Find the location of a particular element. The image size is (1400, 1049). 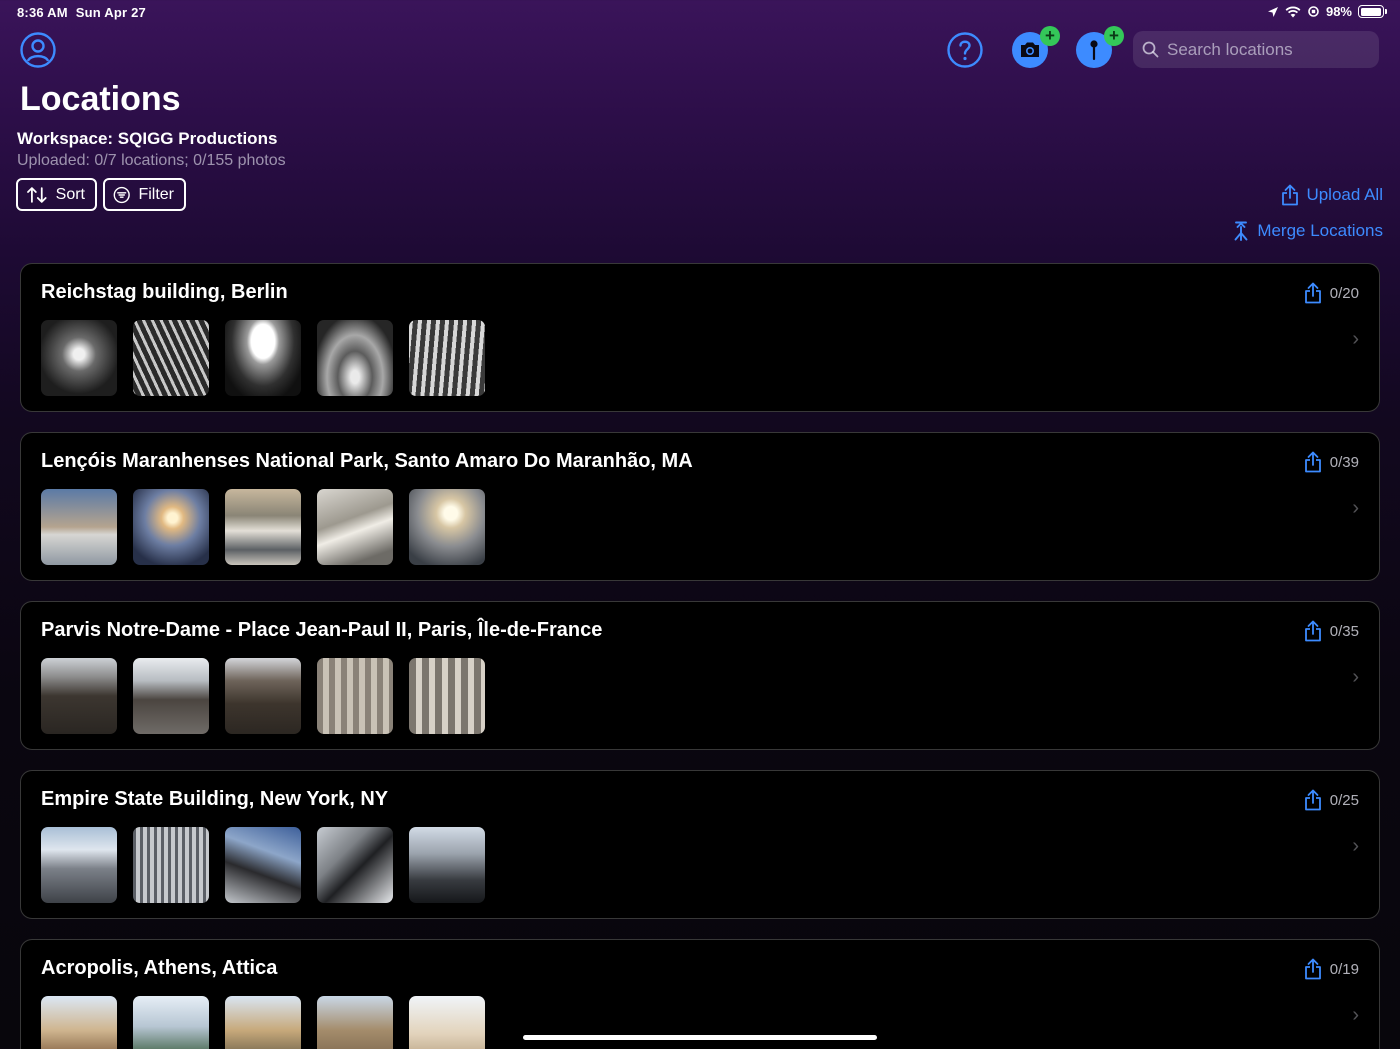

merge-locations-label: Merge Locations is located at coordinates (1320, 230).